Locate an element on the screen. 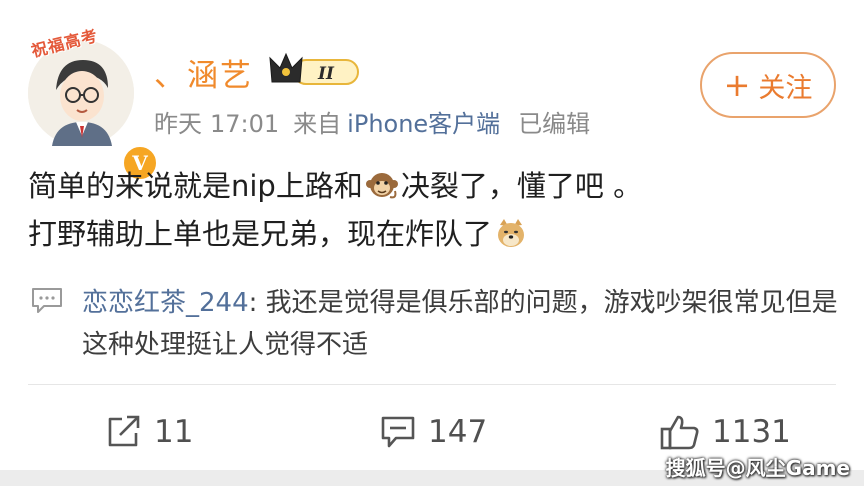 The image size is (864, 486). like-count: 1131 is located at coordinates (751, 432).